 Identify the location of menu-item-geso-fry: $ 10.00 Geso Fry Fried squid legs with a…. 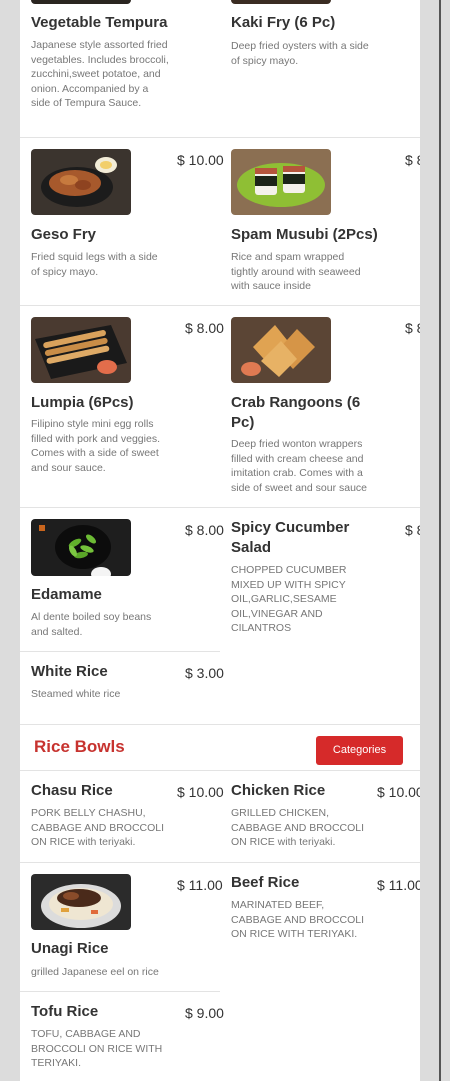
(122, 221).